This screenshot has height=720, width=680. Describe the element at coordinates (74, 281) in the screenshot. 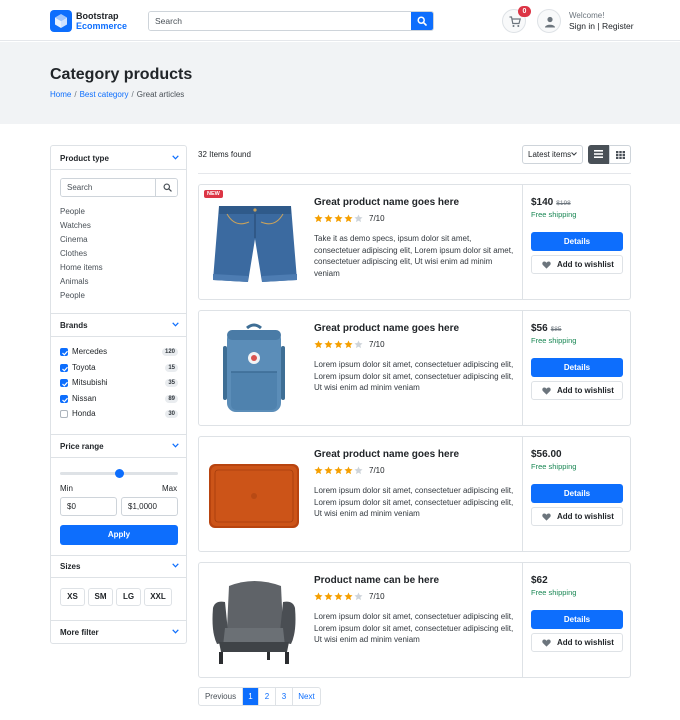

I see `product-type-item: Animals` at that location.